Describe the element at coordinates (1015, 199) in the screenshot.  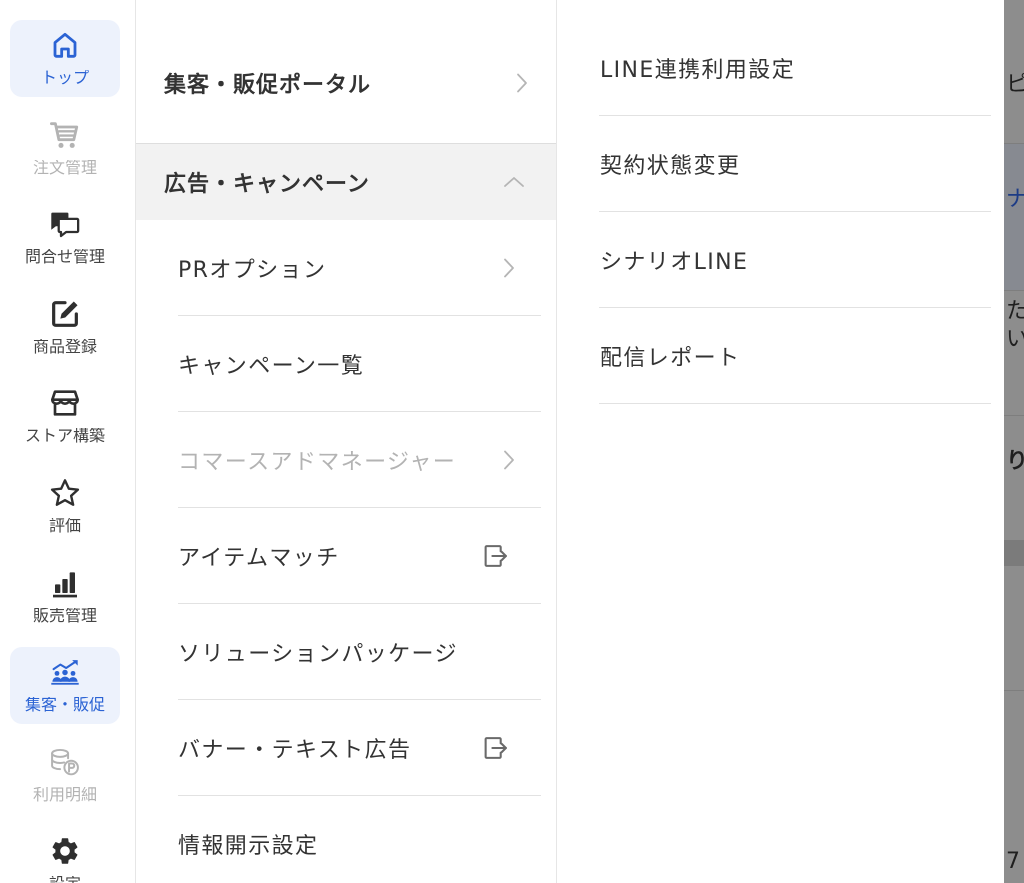
I see `backdrop-text-fragment: ナ` at that location.